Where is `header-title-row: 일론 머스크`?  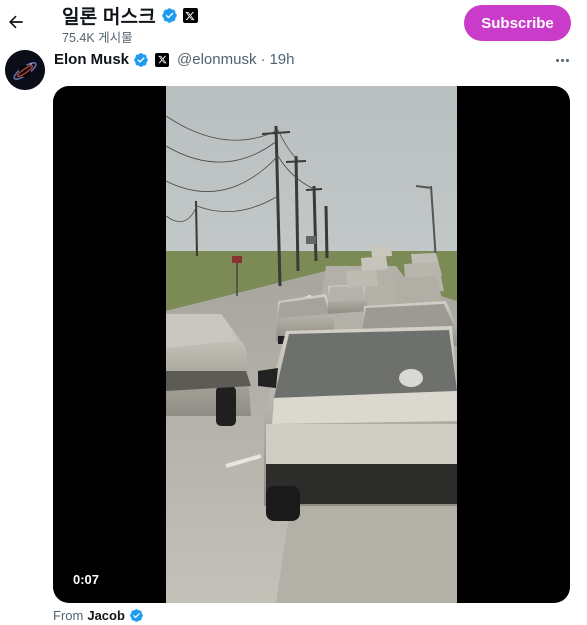 header-title-row: 일론 머스크 is located at coordinates (130, 15).